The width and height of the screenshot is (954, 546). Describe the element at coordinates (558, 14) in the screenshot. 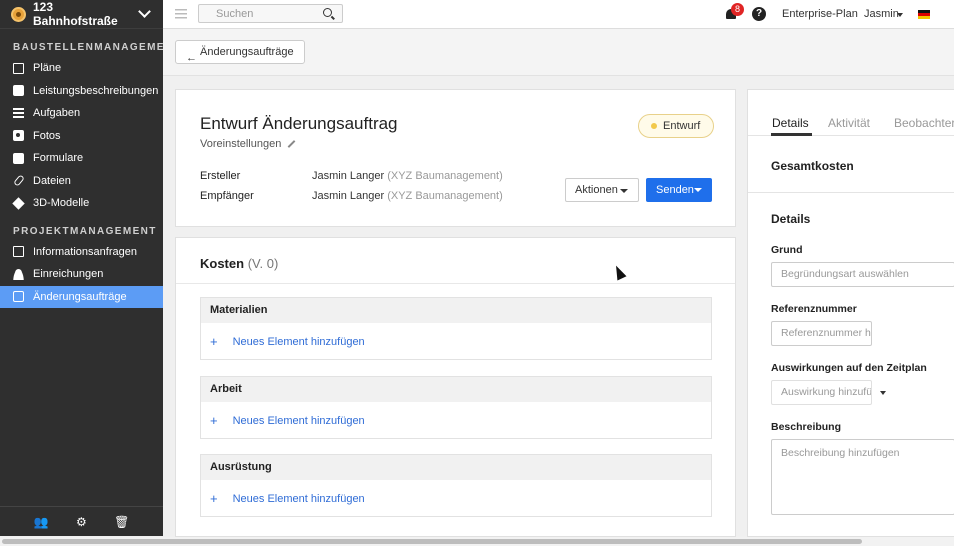

I see `topbar: 8 ? Enterprise-Plan Jasmin` at that location.